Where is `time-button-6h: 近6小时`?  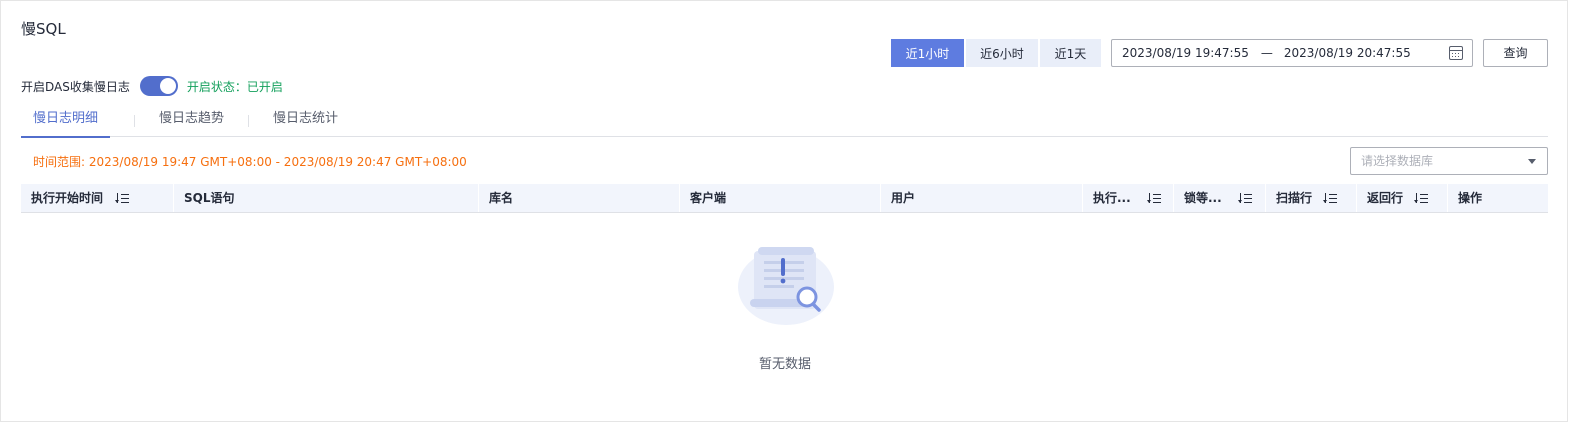 time-button-6h: 近6小时 is located at coordinates (1002, 53).